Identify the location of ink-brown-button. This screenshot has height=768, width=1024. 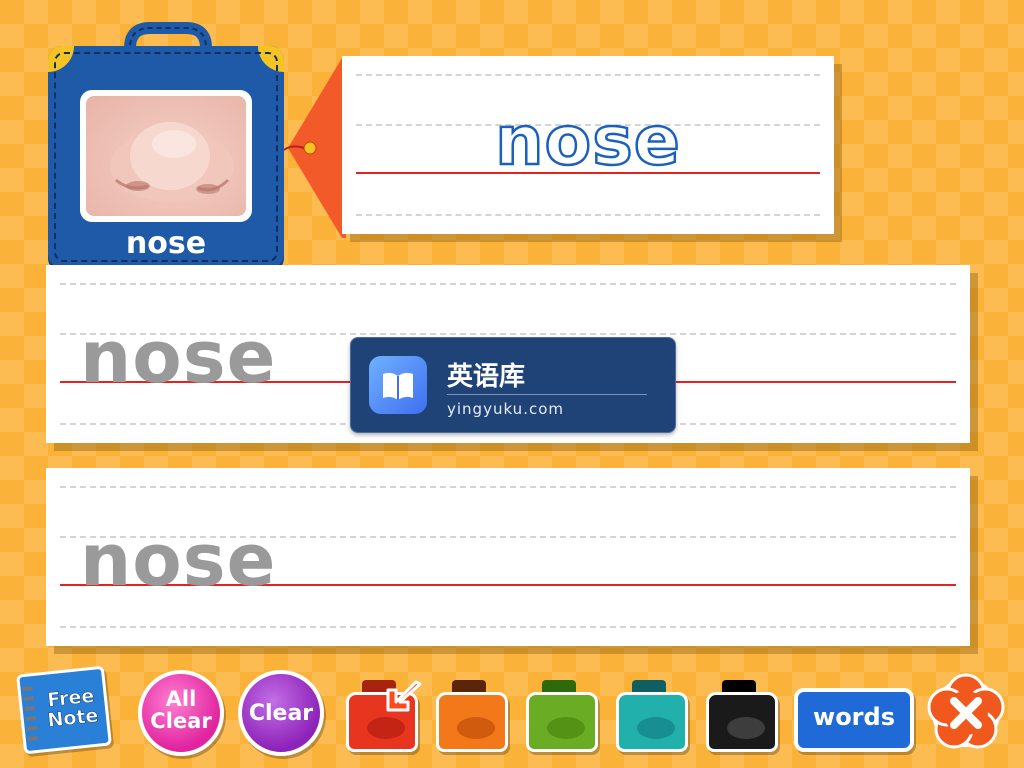
(470, 716).